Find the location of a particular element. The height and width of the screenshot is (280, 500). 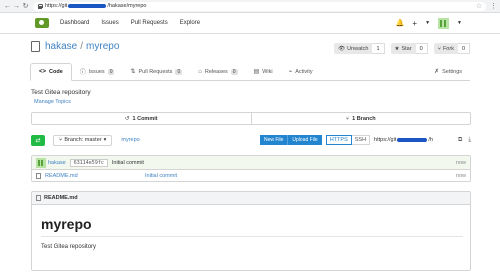

commit-sha: 63114e59fc is located at coordinates (88, 162).